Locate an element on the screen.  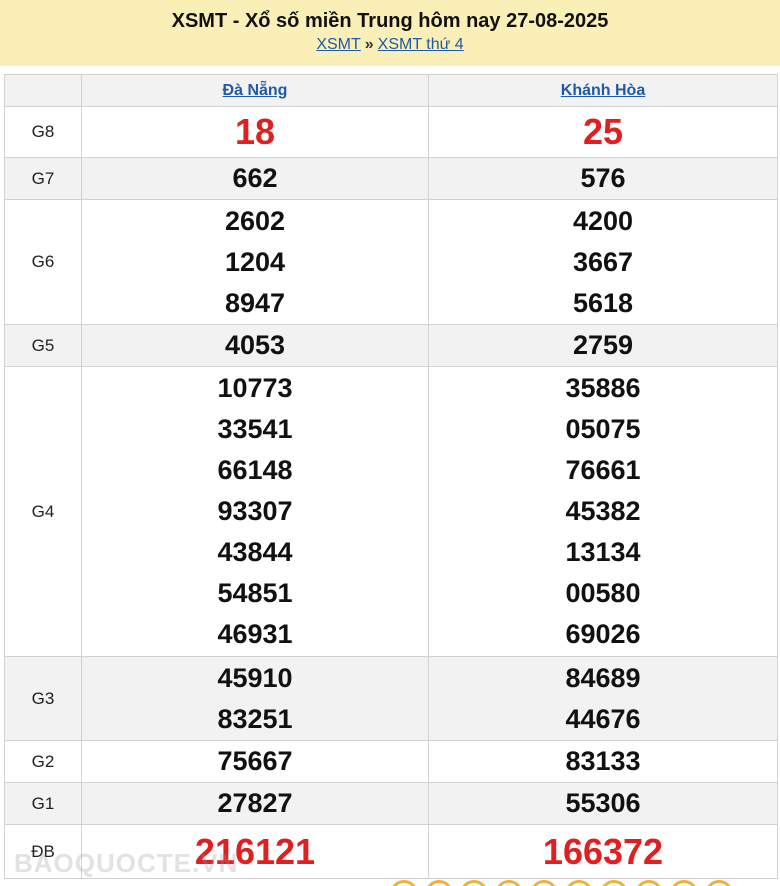
prize-label: G6 is located at coordinates (43, 262).